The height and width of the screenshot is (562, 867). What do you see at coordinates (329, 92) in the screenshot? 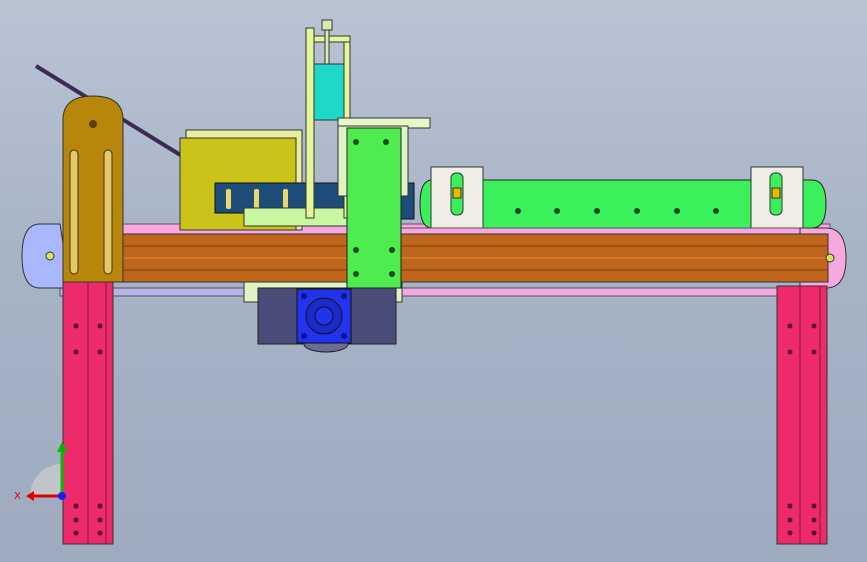
I see `syringe-barrel` at bounding box center [329, 92].